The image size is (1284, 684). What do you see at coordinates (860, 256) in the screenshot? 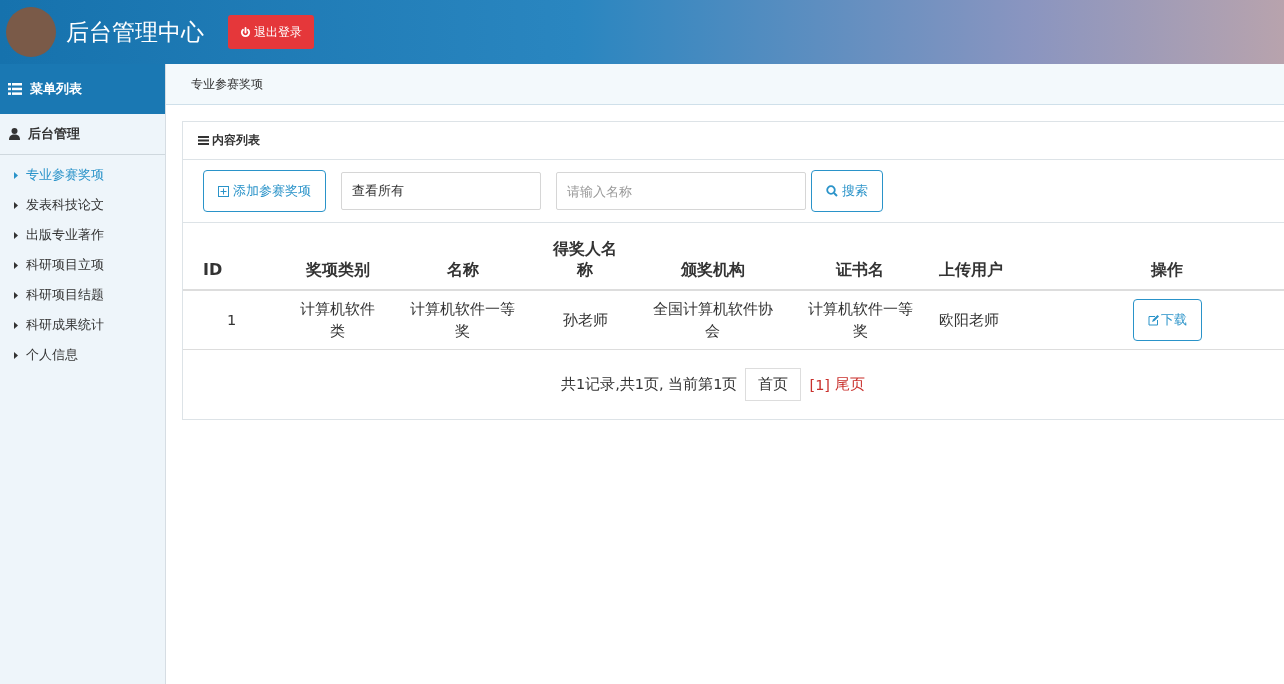
I see `column-header: 证书名` at bounding box center [860, 256].